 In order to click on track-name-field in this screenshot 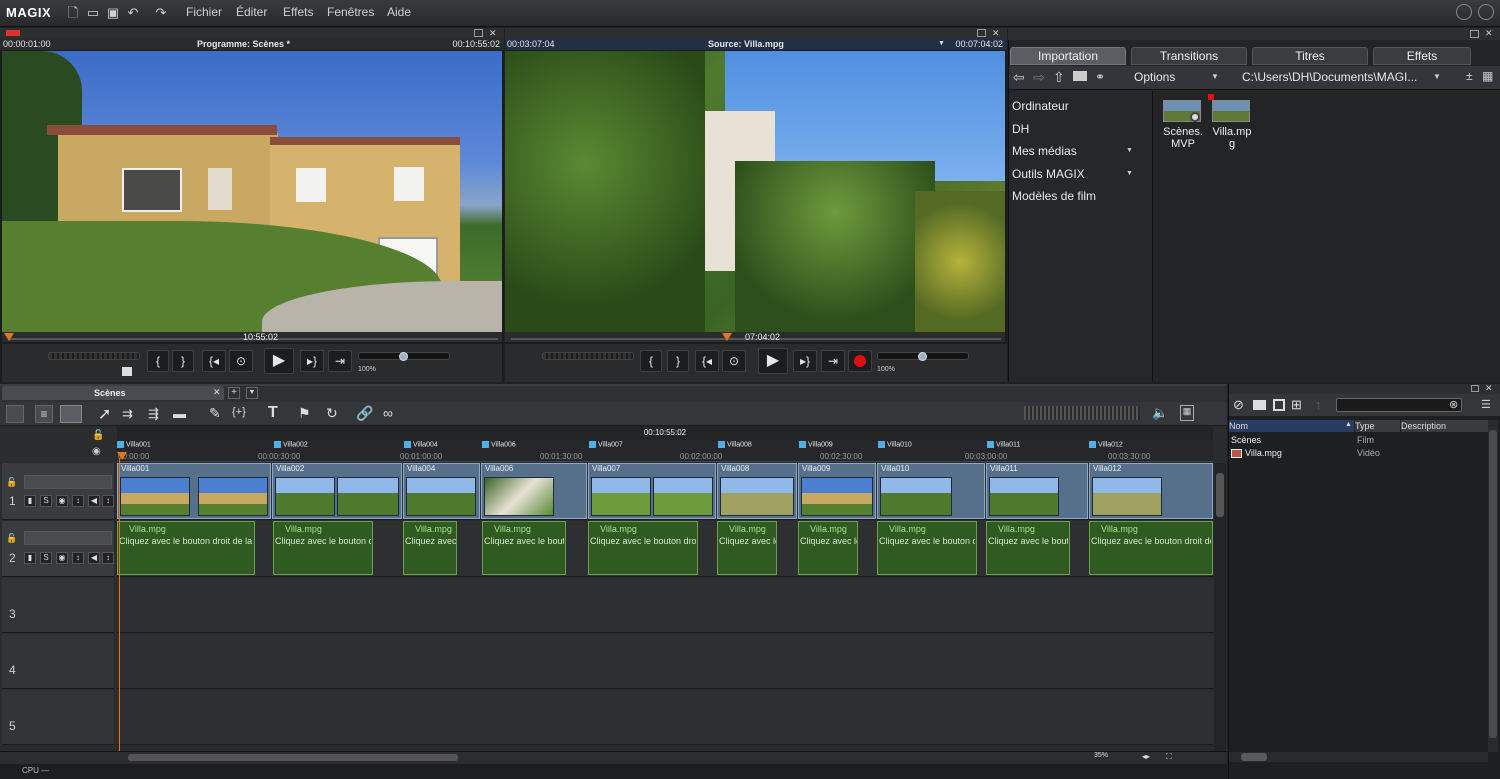, I will do `click(68, 482)`.